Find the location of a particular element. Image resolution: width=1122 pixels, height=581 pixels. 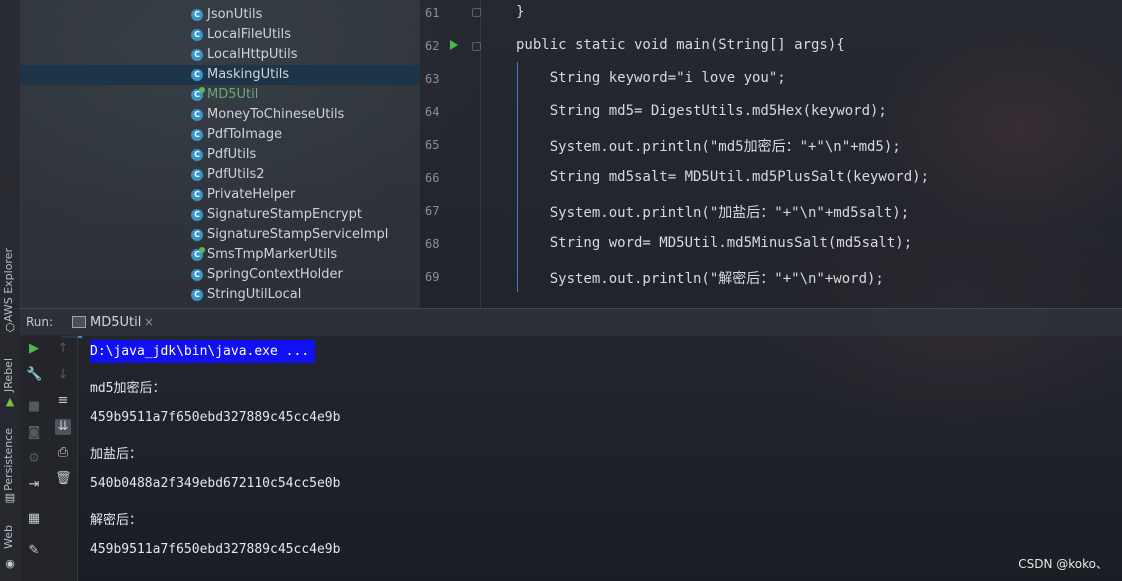

tree-item: C SignatureStampEncrypt is located at coordinates (220, 215).